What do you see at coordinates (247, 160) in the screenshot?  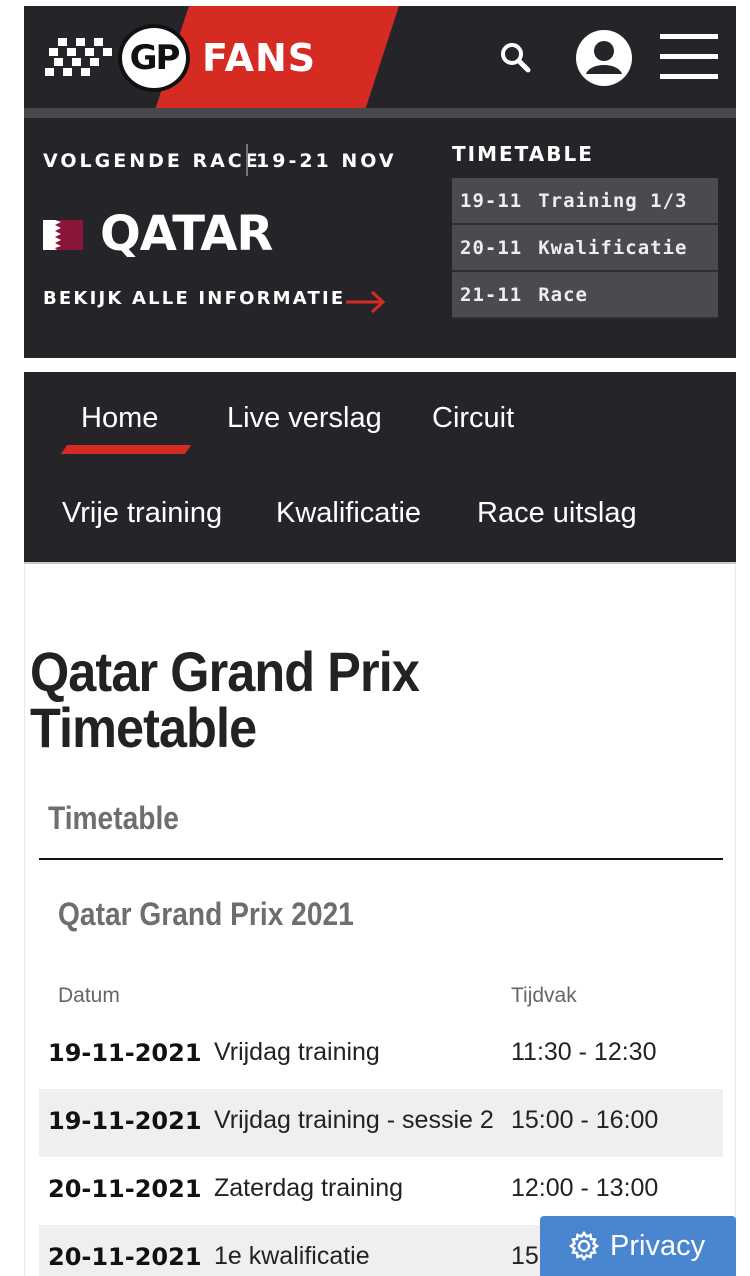 I see `divider` at bounding box center [247, 160].